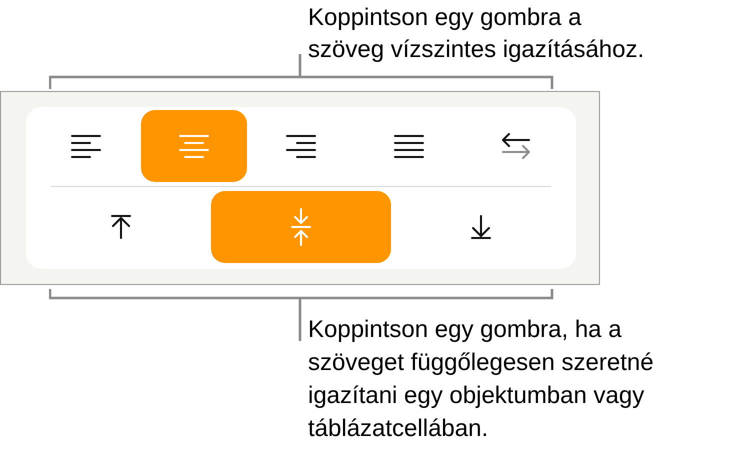 Image resolution: width=745 pixels, height=459 pixels. I want to click on align-left-icon, so click(86, 146).